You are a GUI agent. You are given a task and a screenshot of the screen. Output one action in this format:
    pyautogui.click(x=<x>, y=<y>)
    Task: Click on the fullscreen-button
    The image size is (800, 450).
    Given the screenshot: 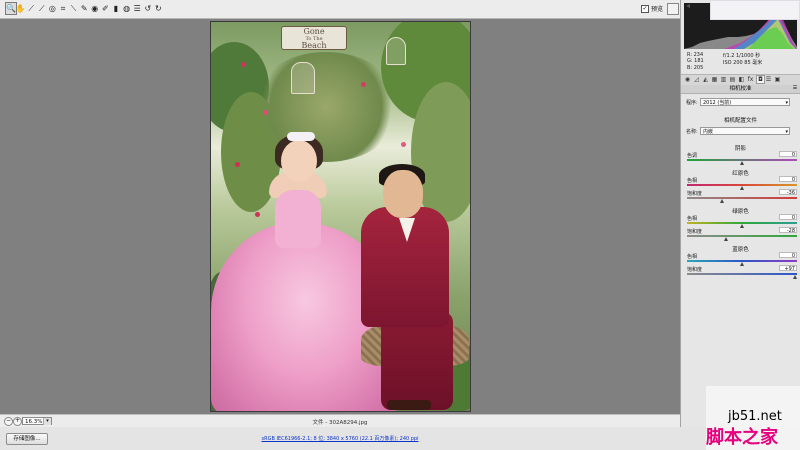 What is the action you would take?
    pyautogui.click(x=673, y=9)
    